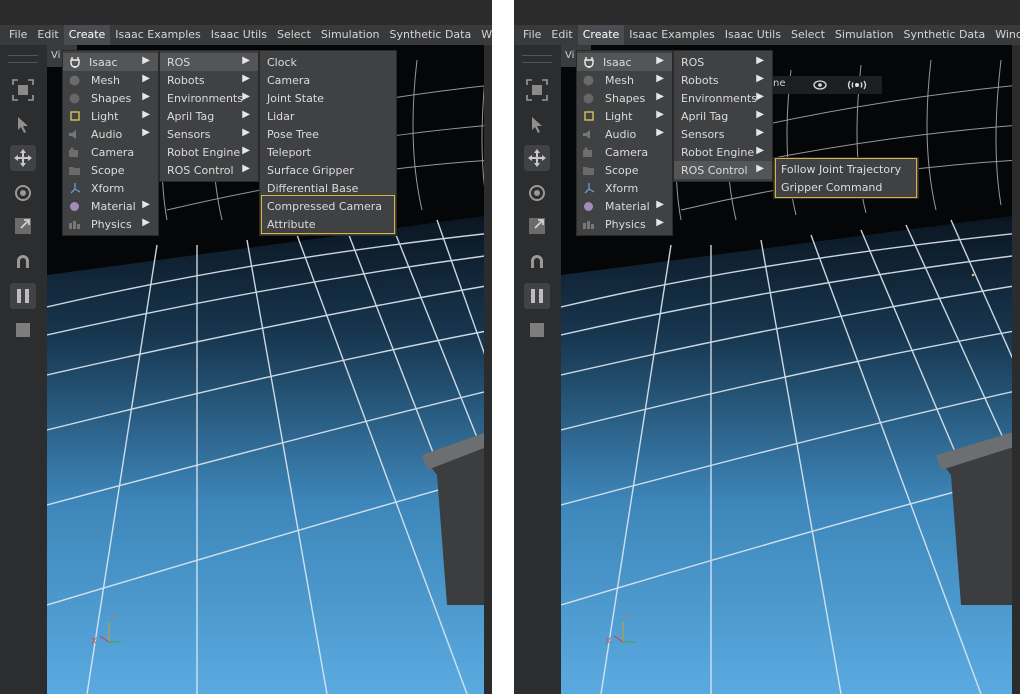 The width and height of the screenshot is (1020, 694). What do you see at coordinates (328, 80) in the screenshot?
I see `ros-item-camera: Camera` at bounding box center [328, 80].